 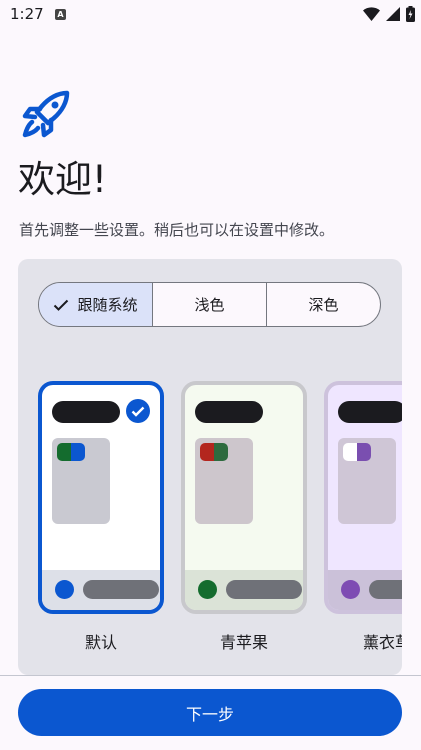 I want to click on theme-mode-label: 深色, so click(x=323, y=305).